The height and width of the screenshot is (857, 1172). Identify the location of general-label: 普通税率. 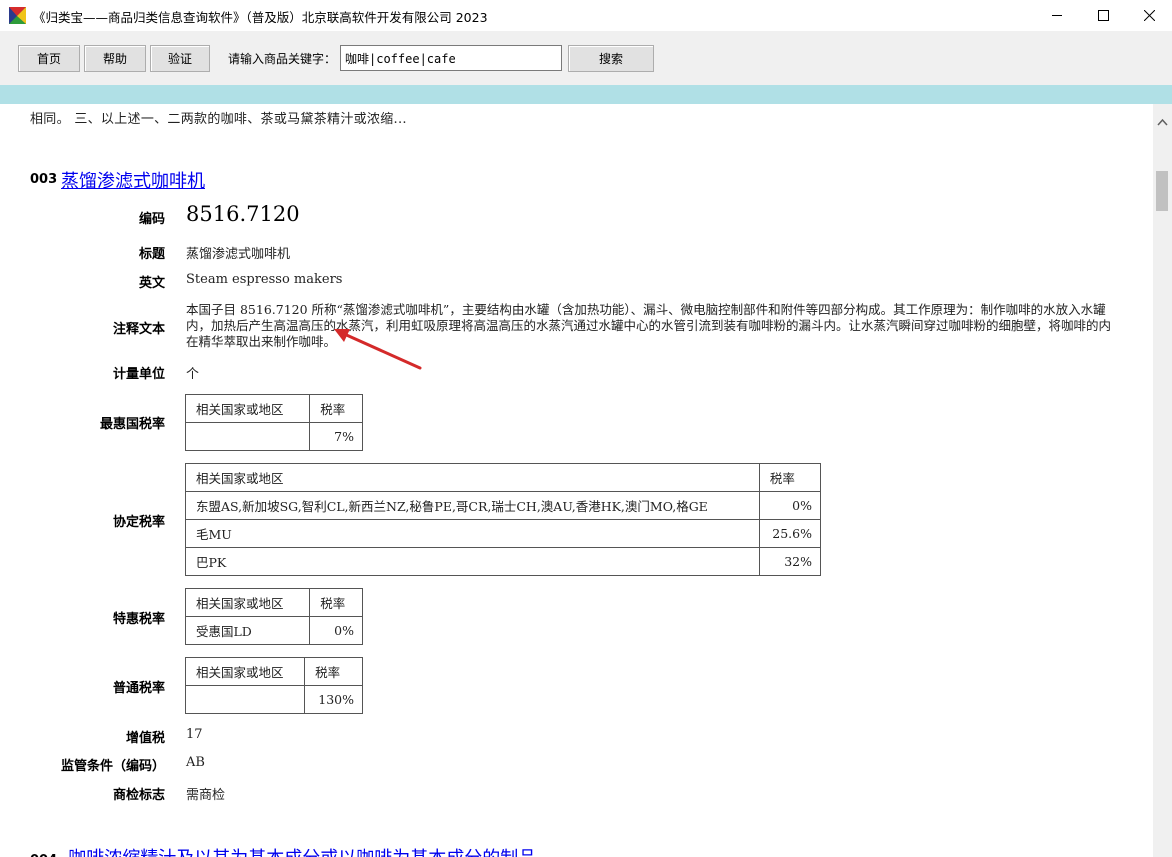
(138, 688).